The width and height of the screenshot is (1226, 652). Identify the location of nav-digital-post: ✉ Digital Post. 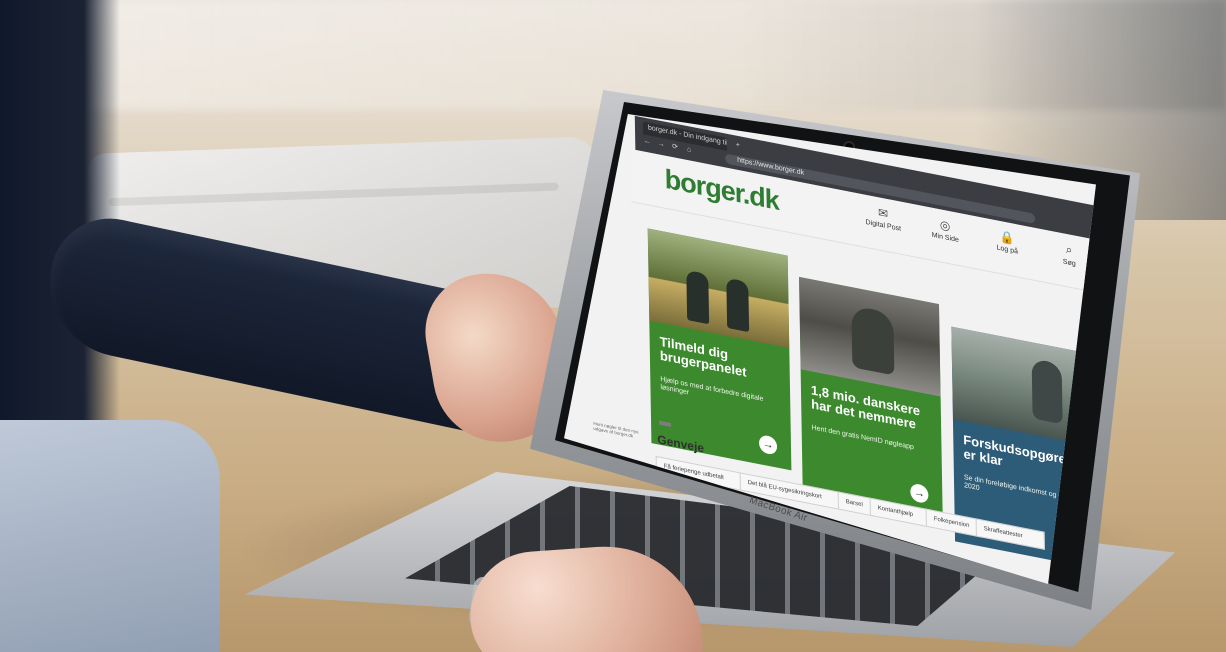
(883, 225).